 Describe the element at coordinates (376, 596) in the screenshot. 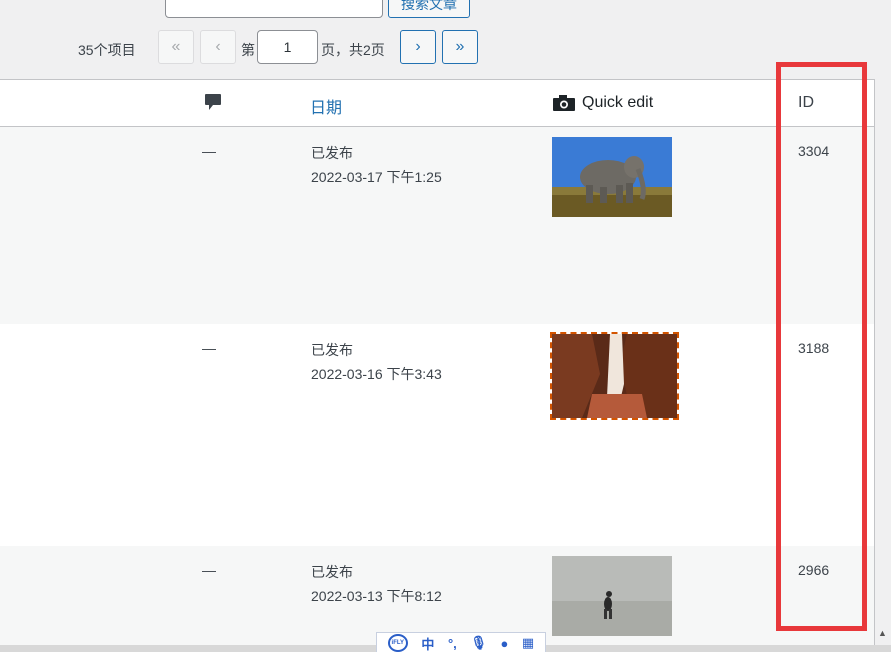

I see `post-datetime: 2022-03-13 下午8:12` at that location.